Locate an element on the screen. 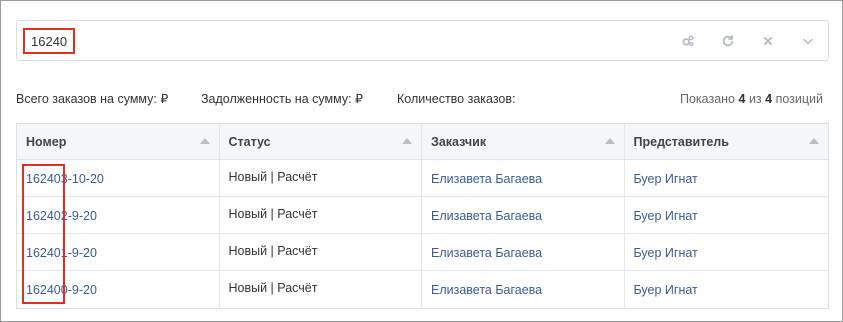 This screenshot has width=843, height=322. header-label: Номер is located at coordinates (46, 142).